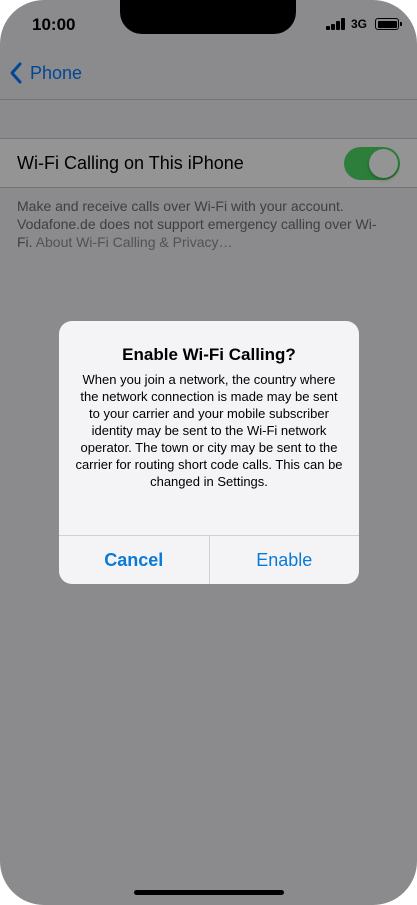 The height and width of the screenshot is (905, 417). I want to click on enable-button: Enable, so click(285, 560).